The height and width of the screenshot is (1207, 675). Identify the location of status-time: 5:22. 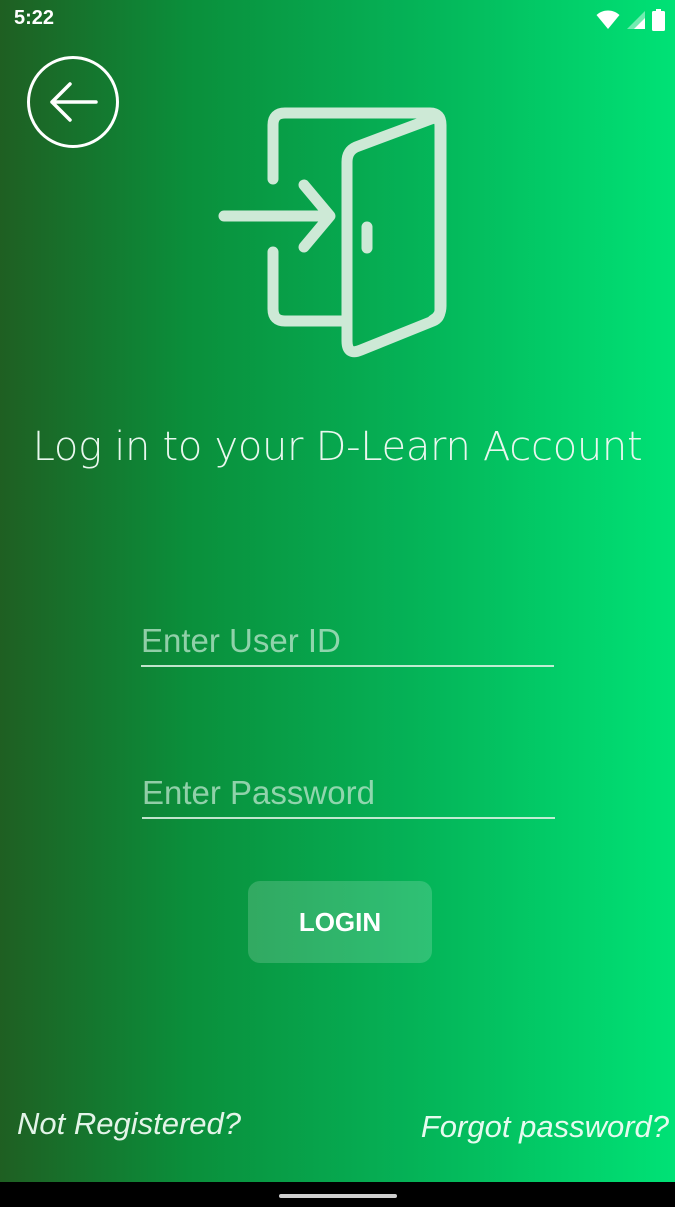
(34, 18).